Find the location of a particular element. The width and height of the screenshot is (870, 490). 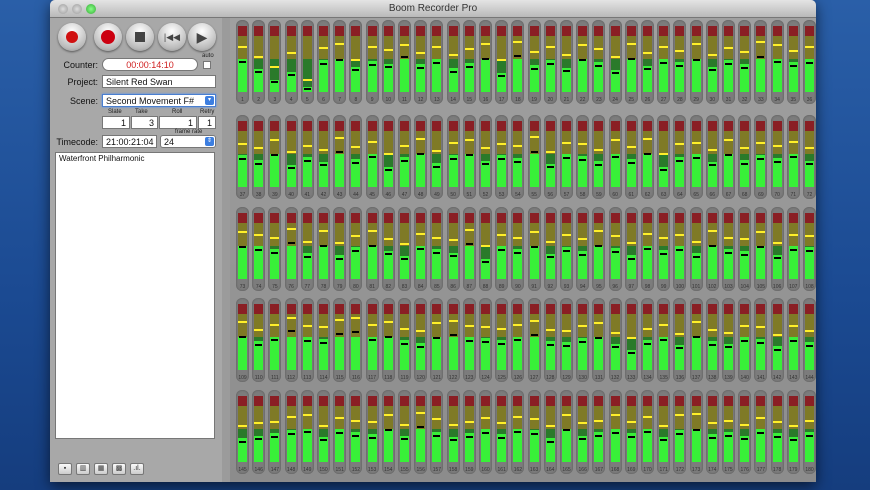

roll-field: 1 is located at coordinates (178, 122).